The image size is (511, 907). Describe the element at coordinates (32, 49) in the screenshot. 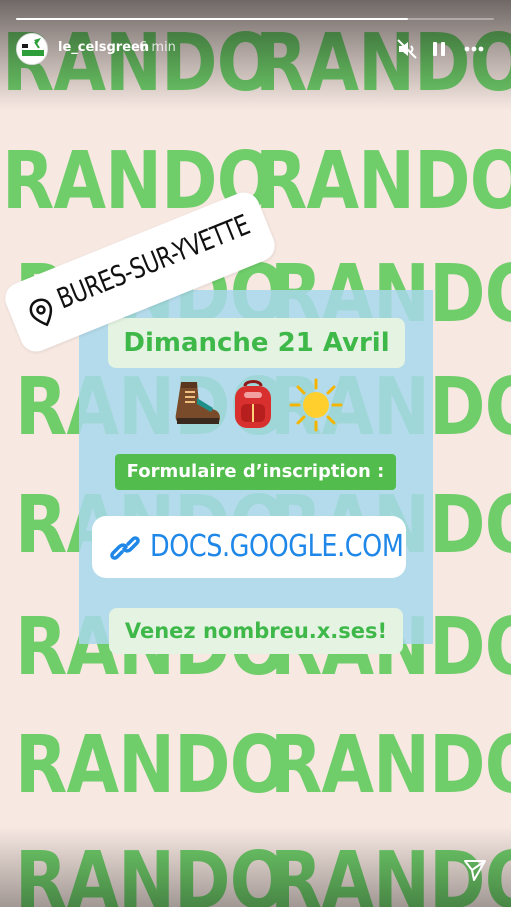

I see `avatar` at that location.